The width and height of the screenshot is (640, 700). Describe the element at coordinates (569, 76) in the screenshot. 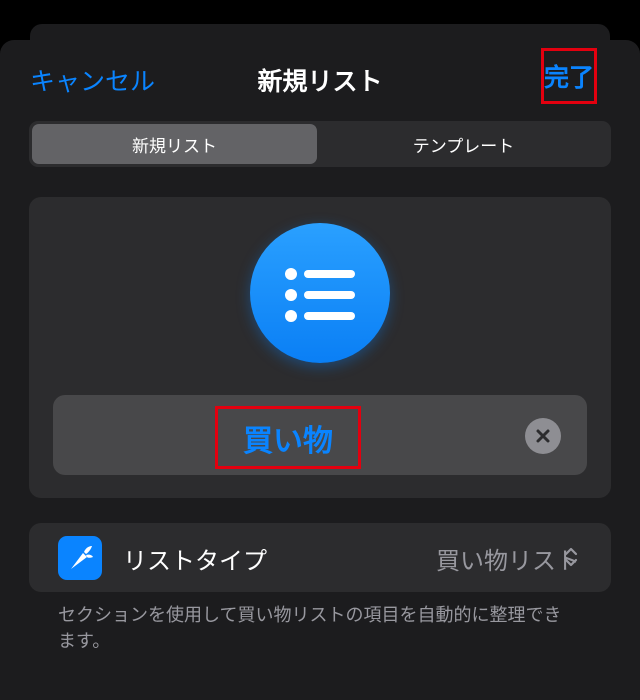

I see `done-button: 完了` at that location.